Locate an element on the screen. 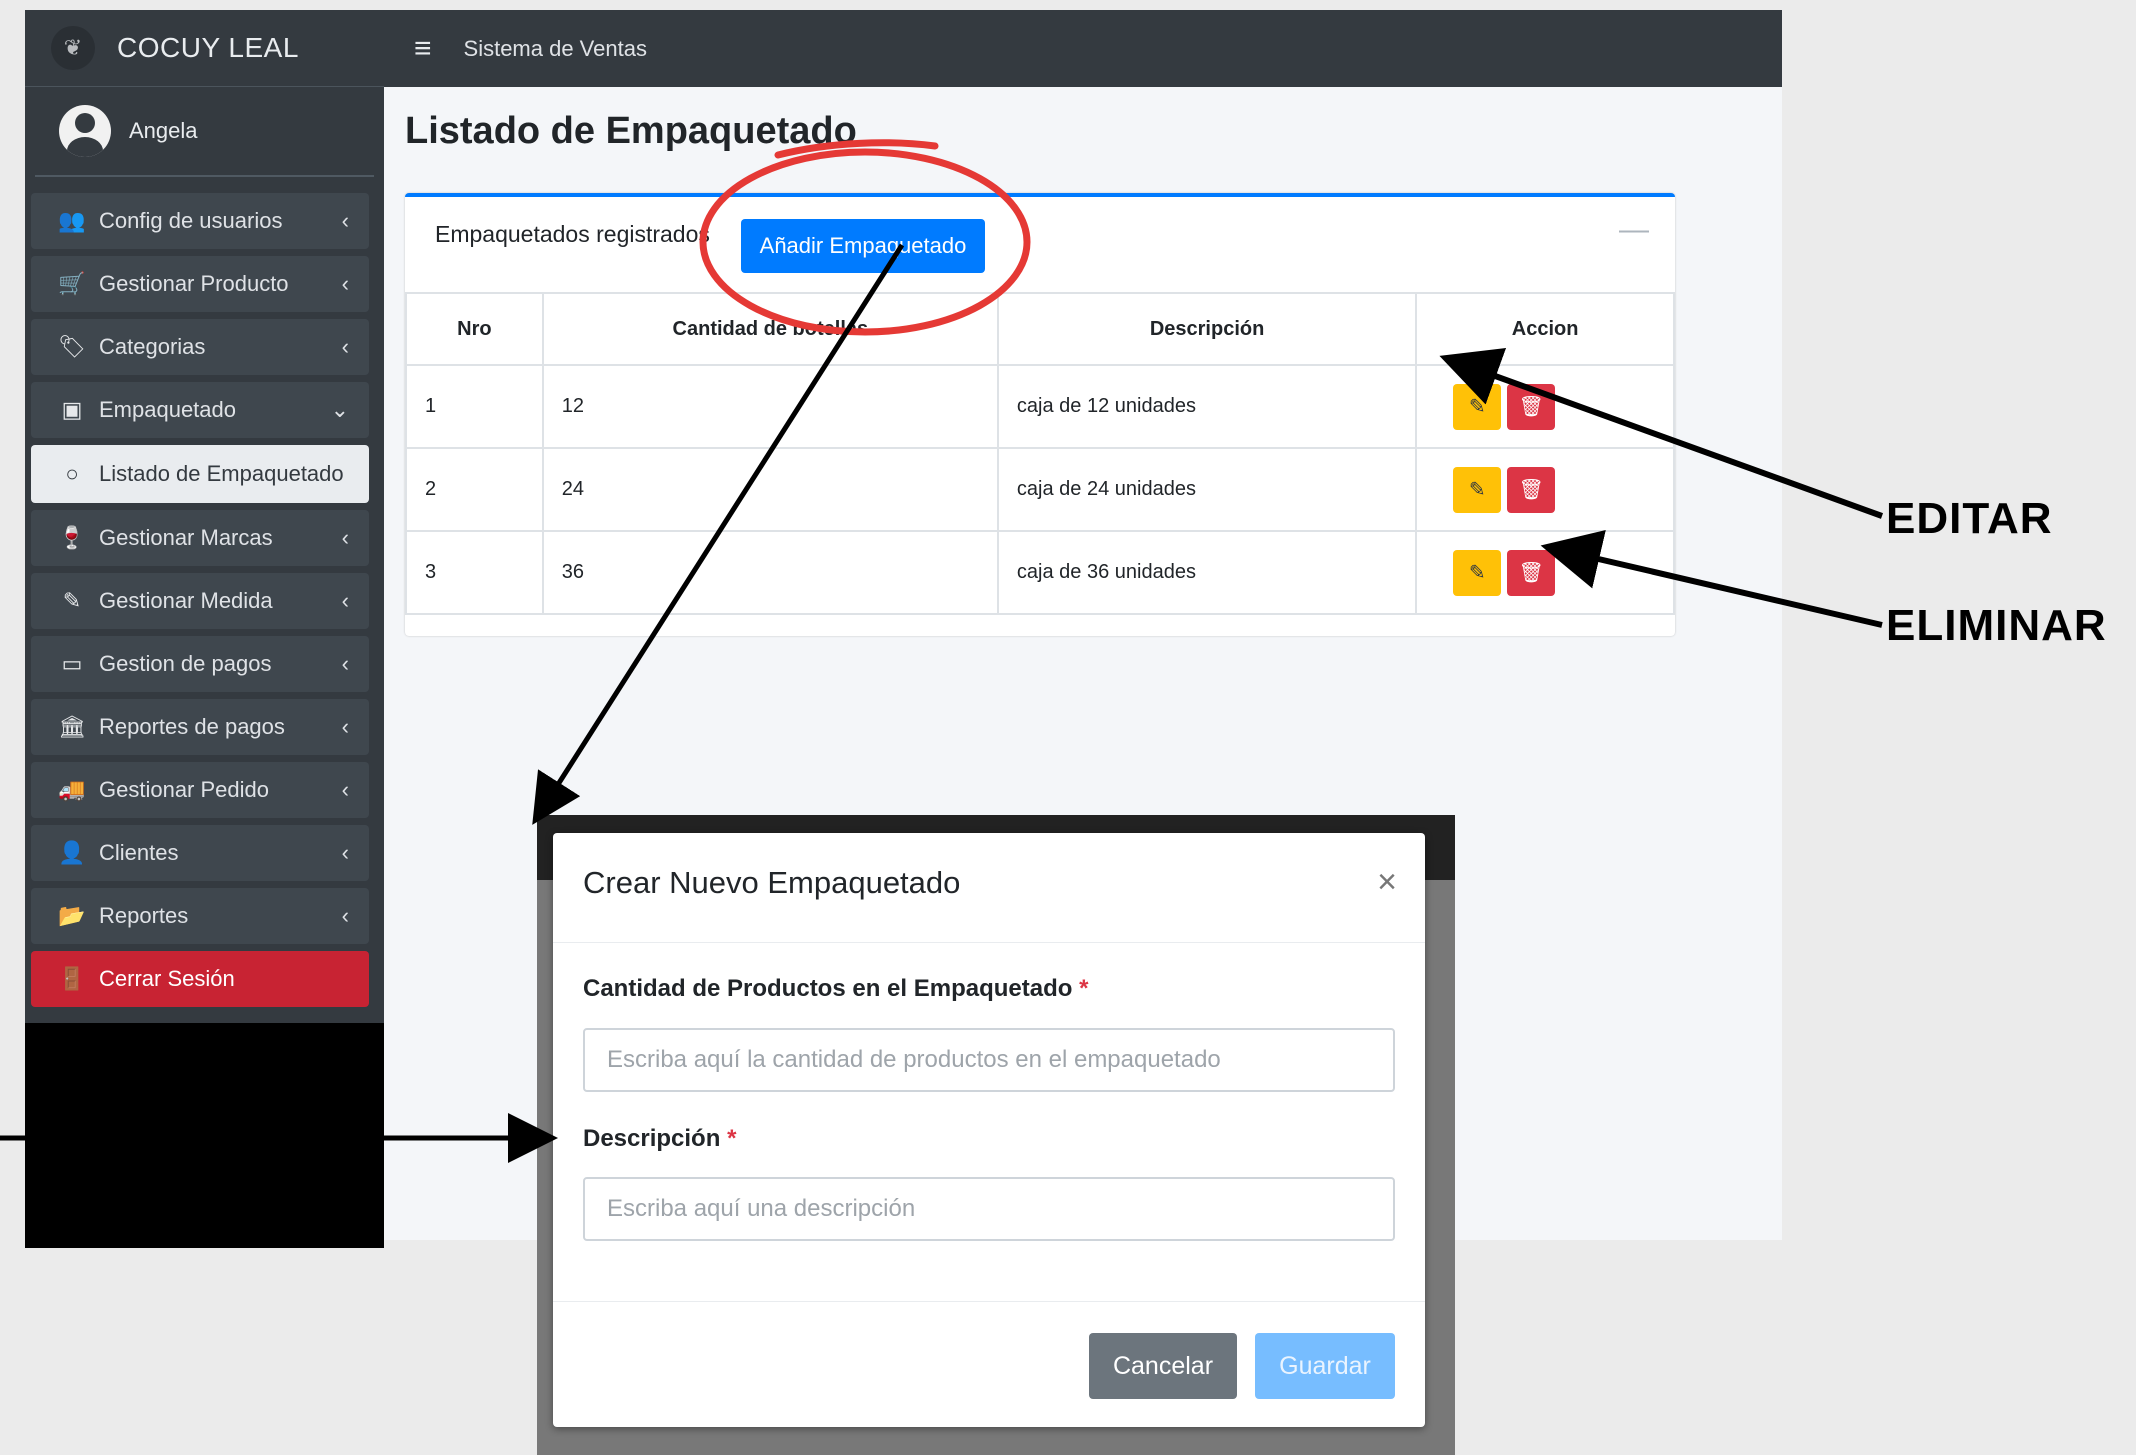 The image size is (2136, 1455). cell-descripcion: caja de 12 unidades is located at coordinates (1207, 406).